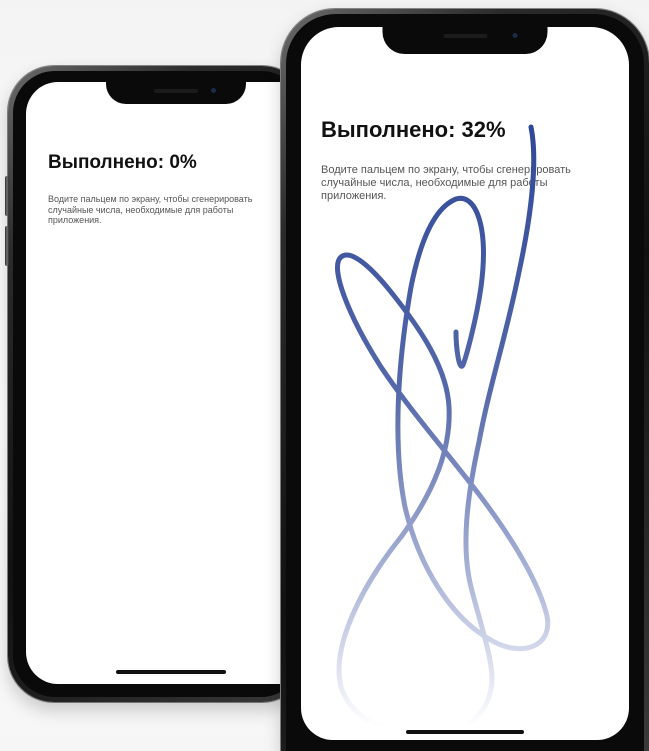  I want to click on speaker-grille, so click(176, 91).